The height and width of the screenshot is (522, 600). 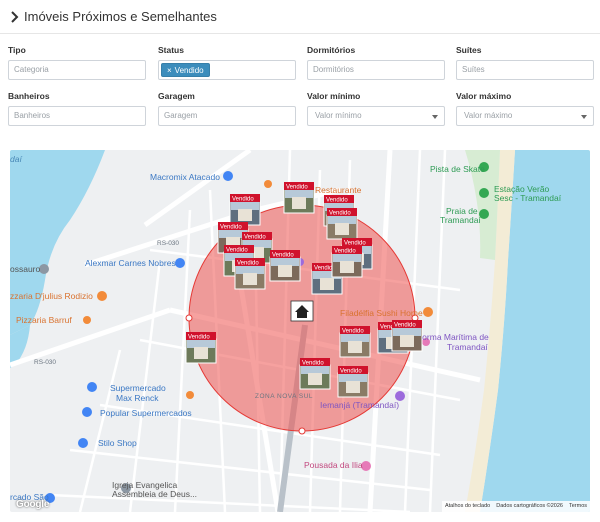 I want to click on label-praia2: Tramandaí, so click(x=460, y=220).